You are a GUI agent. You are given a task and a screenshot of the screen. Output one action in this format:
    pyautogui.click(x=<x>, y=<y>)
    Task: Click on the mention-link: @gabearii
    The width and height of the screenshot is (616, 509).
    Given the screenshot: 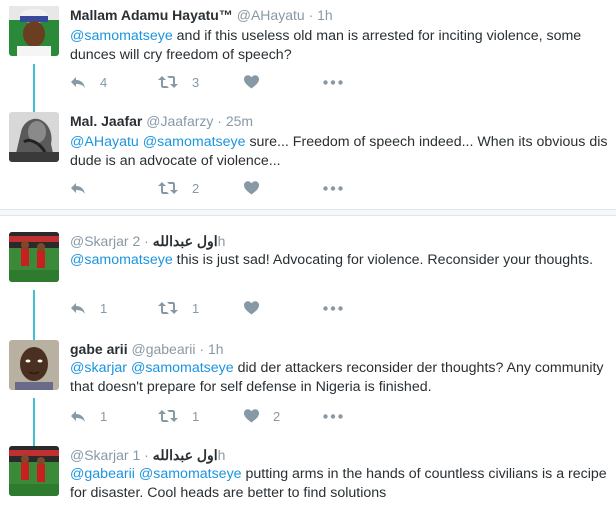 What is the action you would take?
    pyautogui.click(x=102, y=474)
    